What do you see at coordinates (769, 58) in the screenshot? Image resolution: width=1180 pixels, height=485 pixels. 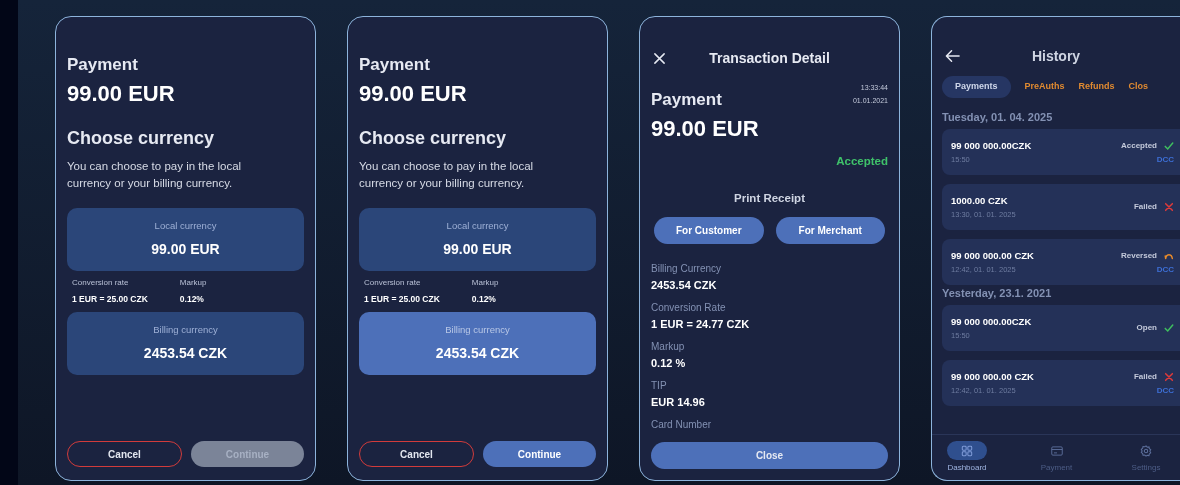 I see `screen-title: Transaction Detail` at bounding box center [769, 58].